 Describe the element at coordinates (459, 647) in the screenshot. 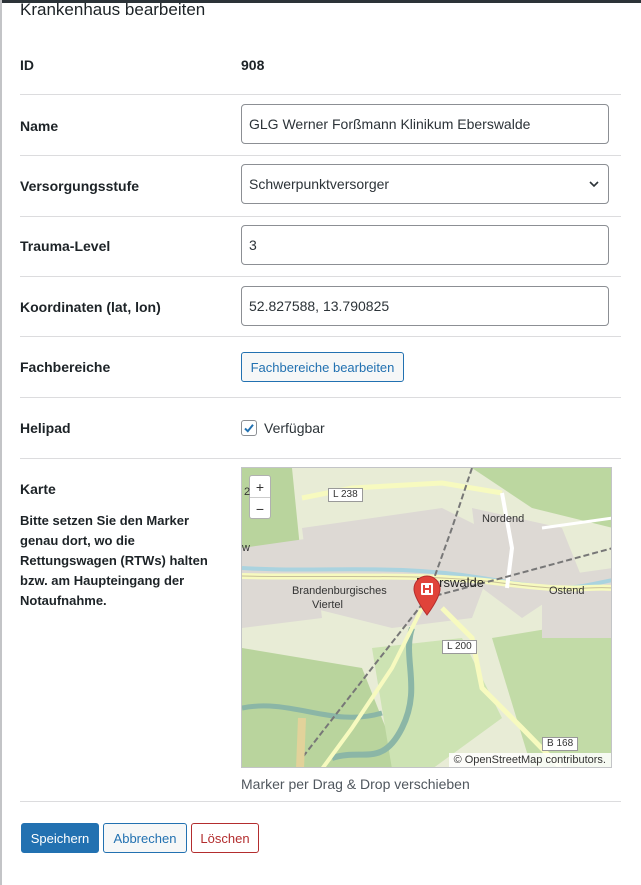

I see `road-label-l200: L 200` at that location.